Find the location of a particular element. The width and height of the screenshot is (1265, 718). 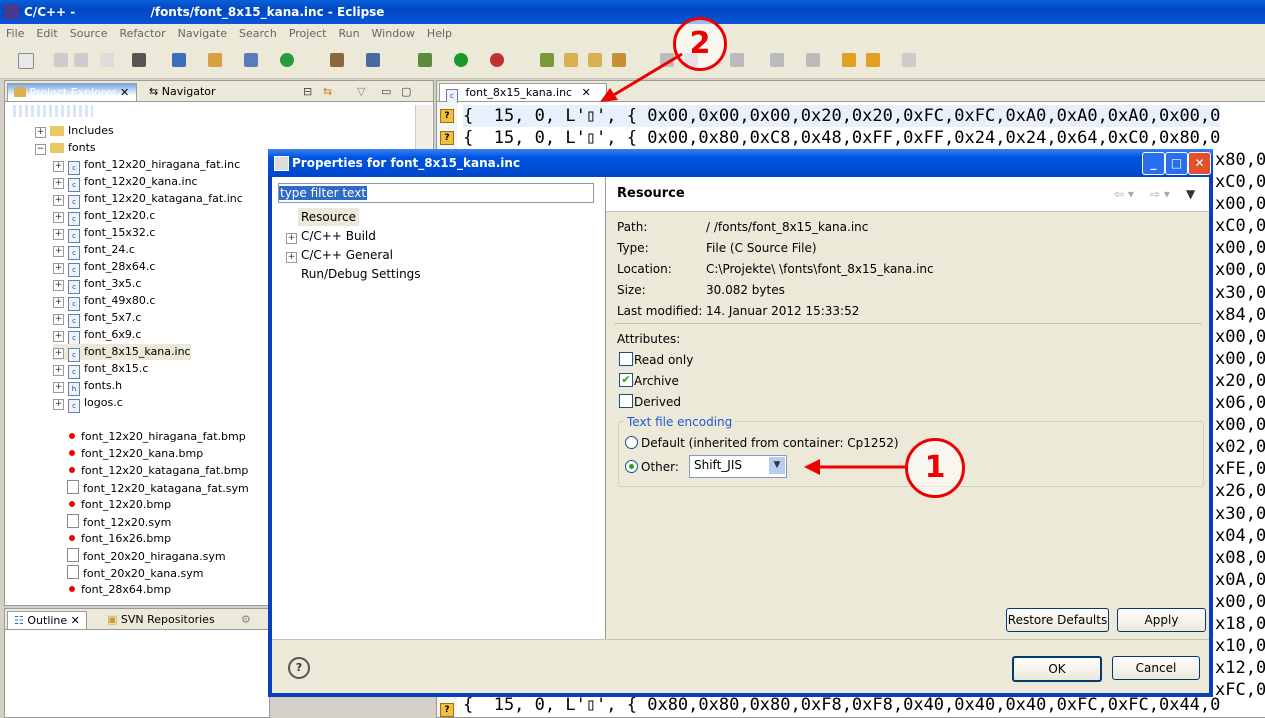

new-class-icon is located at coordinates (287, 60).